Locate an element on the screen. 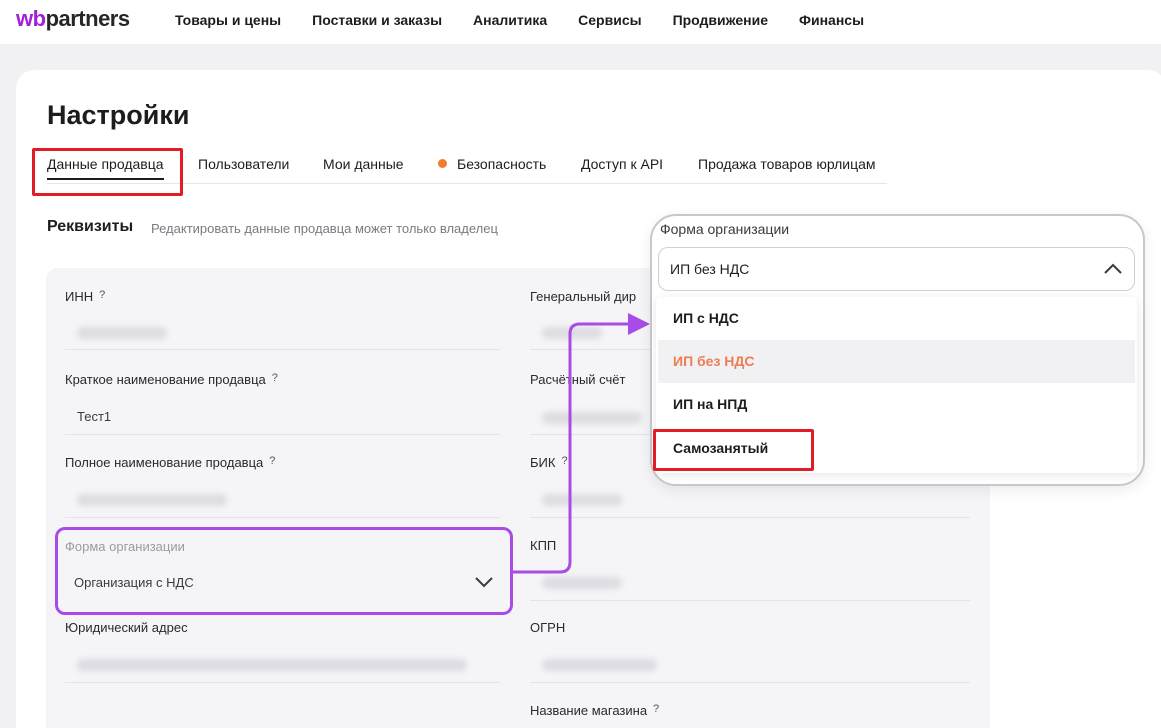  nav-analytics: Аналитика is located at coordinates (510, 20).